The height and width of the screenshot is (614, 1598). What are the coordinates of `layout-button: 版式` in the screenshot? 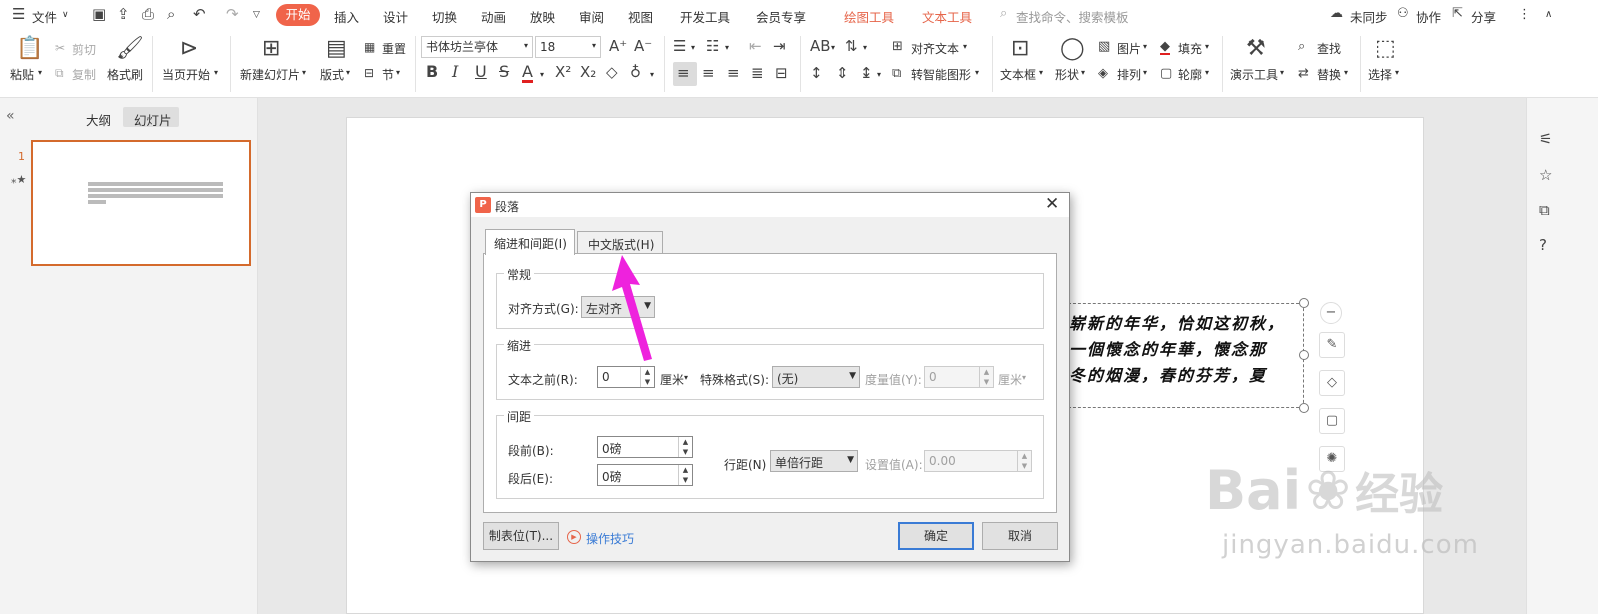 It's located at (332, 74).